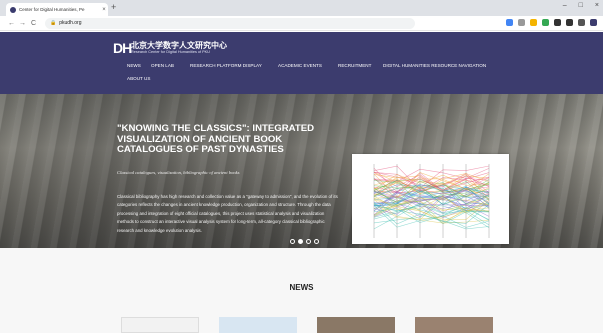  Describe the element at coordinates (122, 48) in the screenshot. I see `logo-mark-icon: DH` at that location.